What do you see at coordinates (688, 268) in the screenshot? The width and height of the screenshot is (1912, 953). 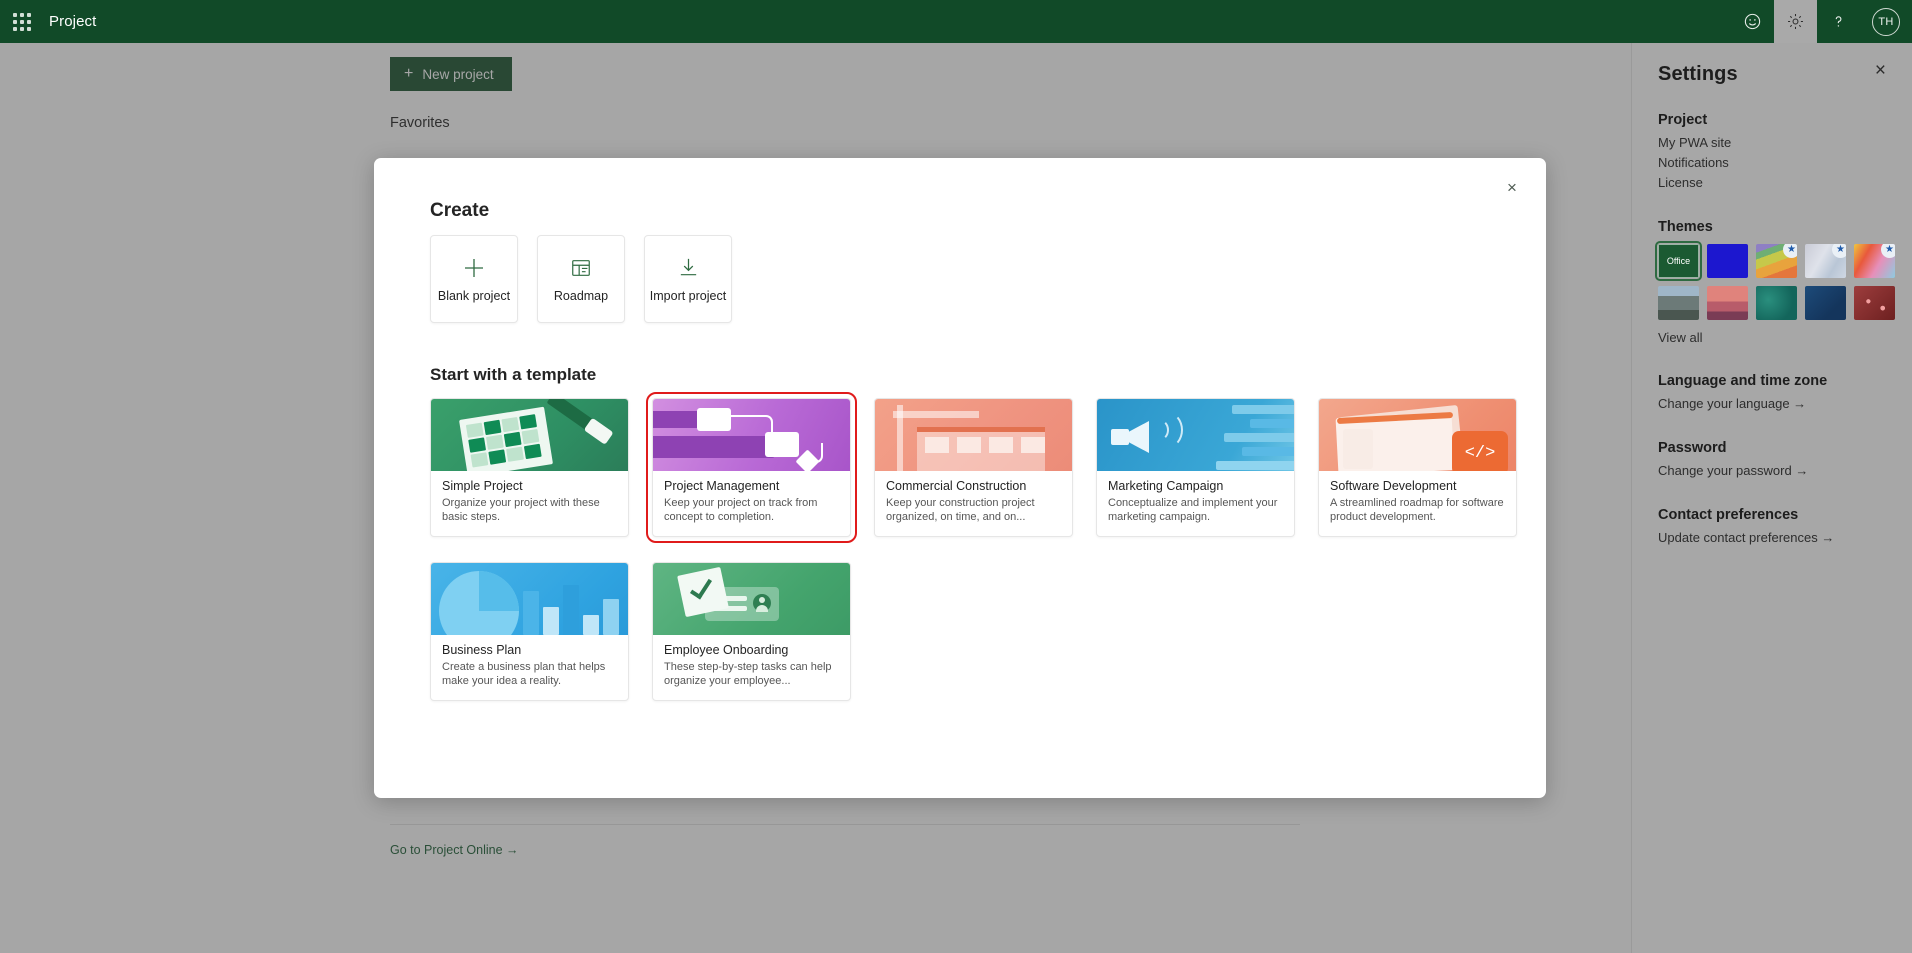 I see `download-icon` at bounding box center [688, 268].